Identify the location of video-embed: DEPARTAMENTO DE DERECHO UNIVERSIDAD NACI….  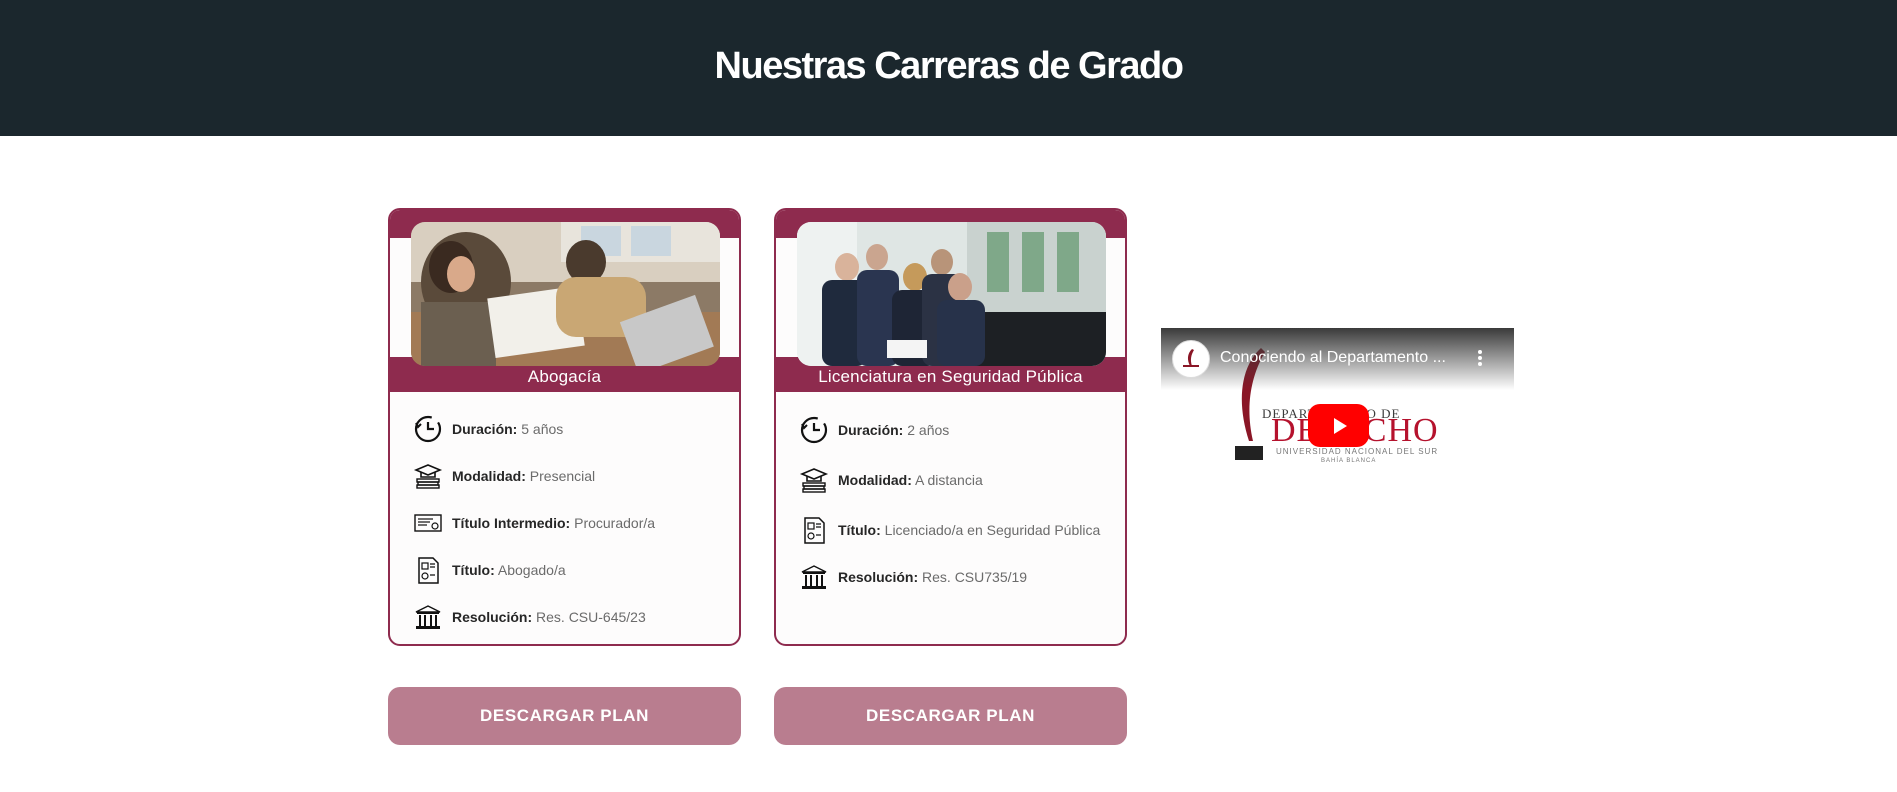
(1337, 397).